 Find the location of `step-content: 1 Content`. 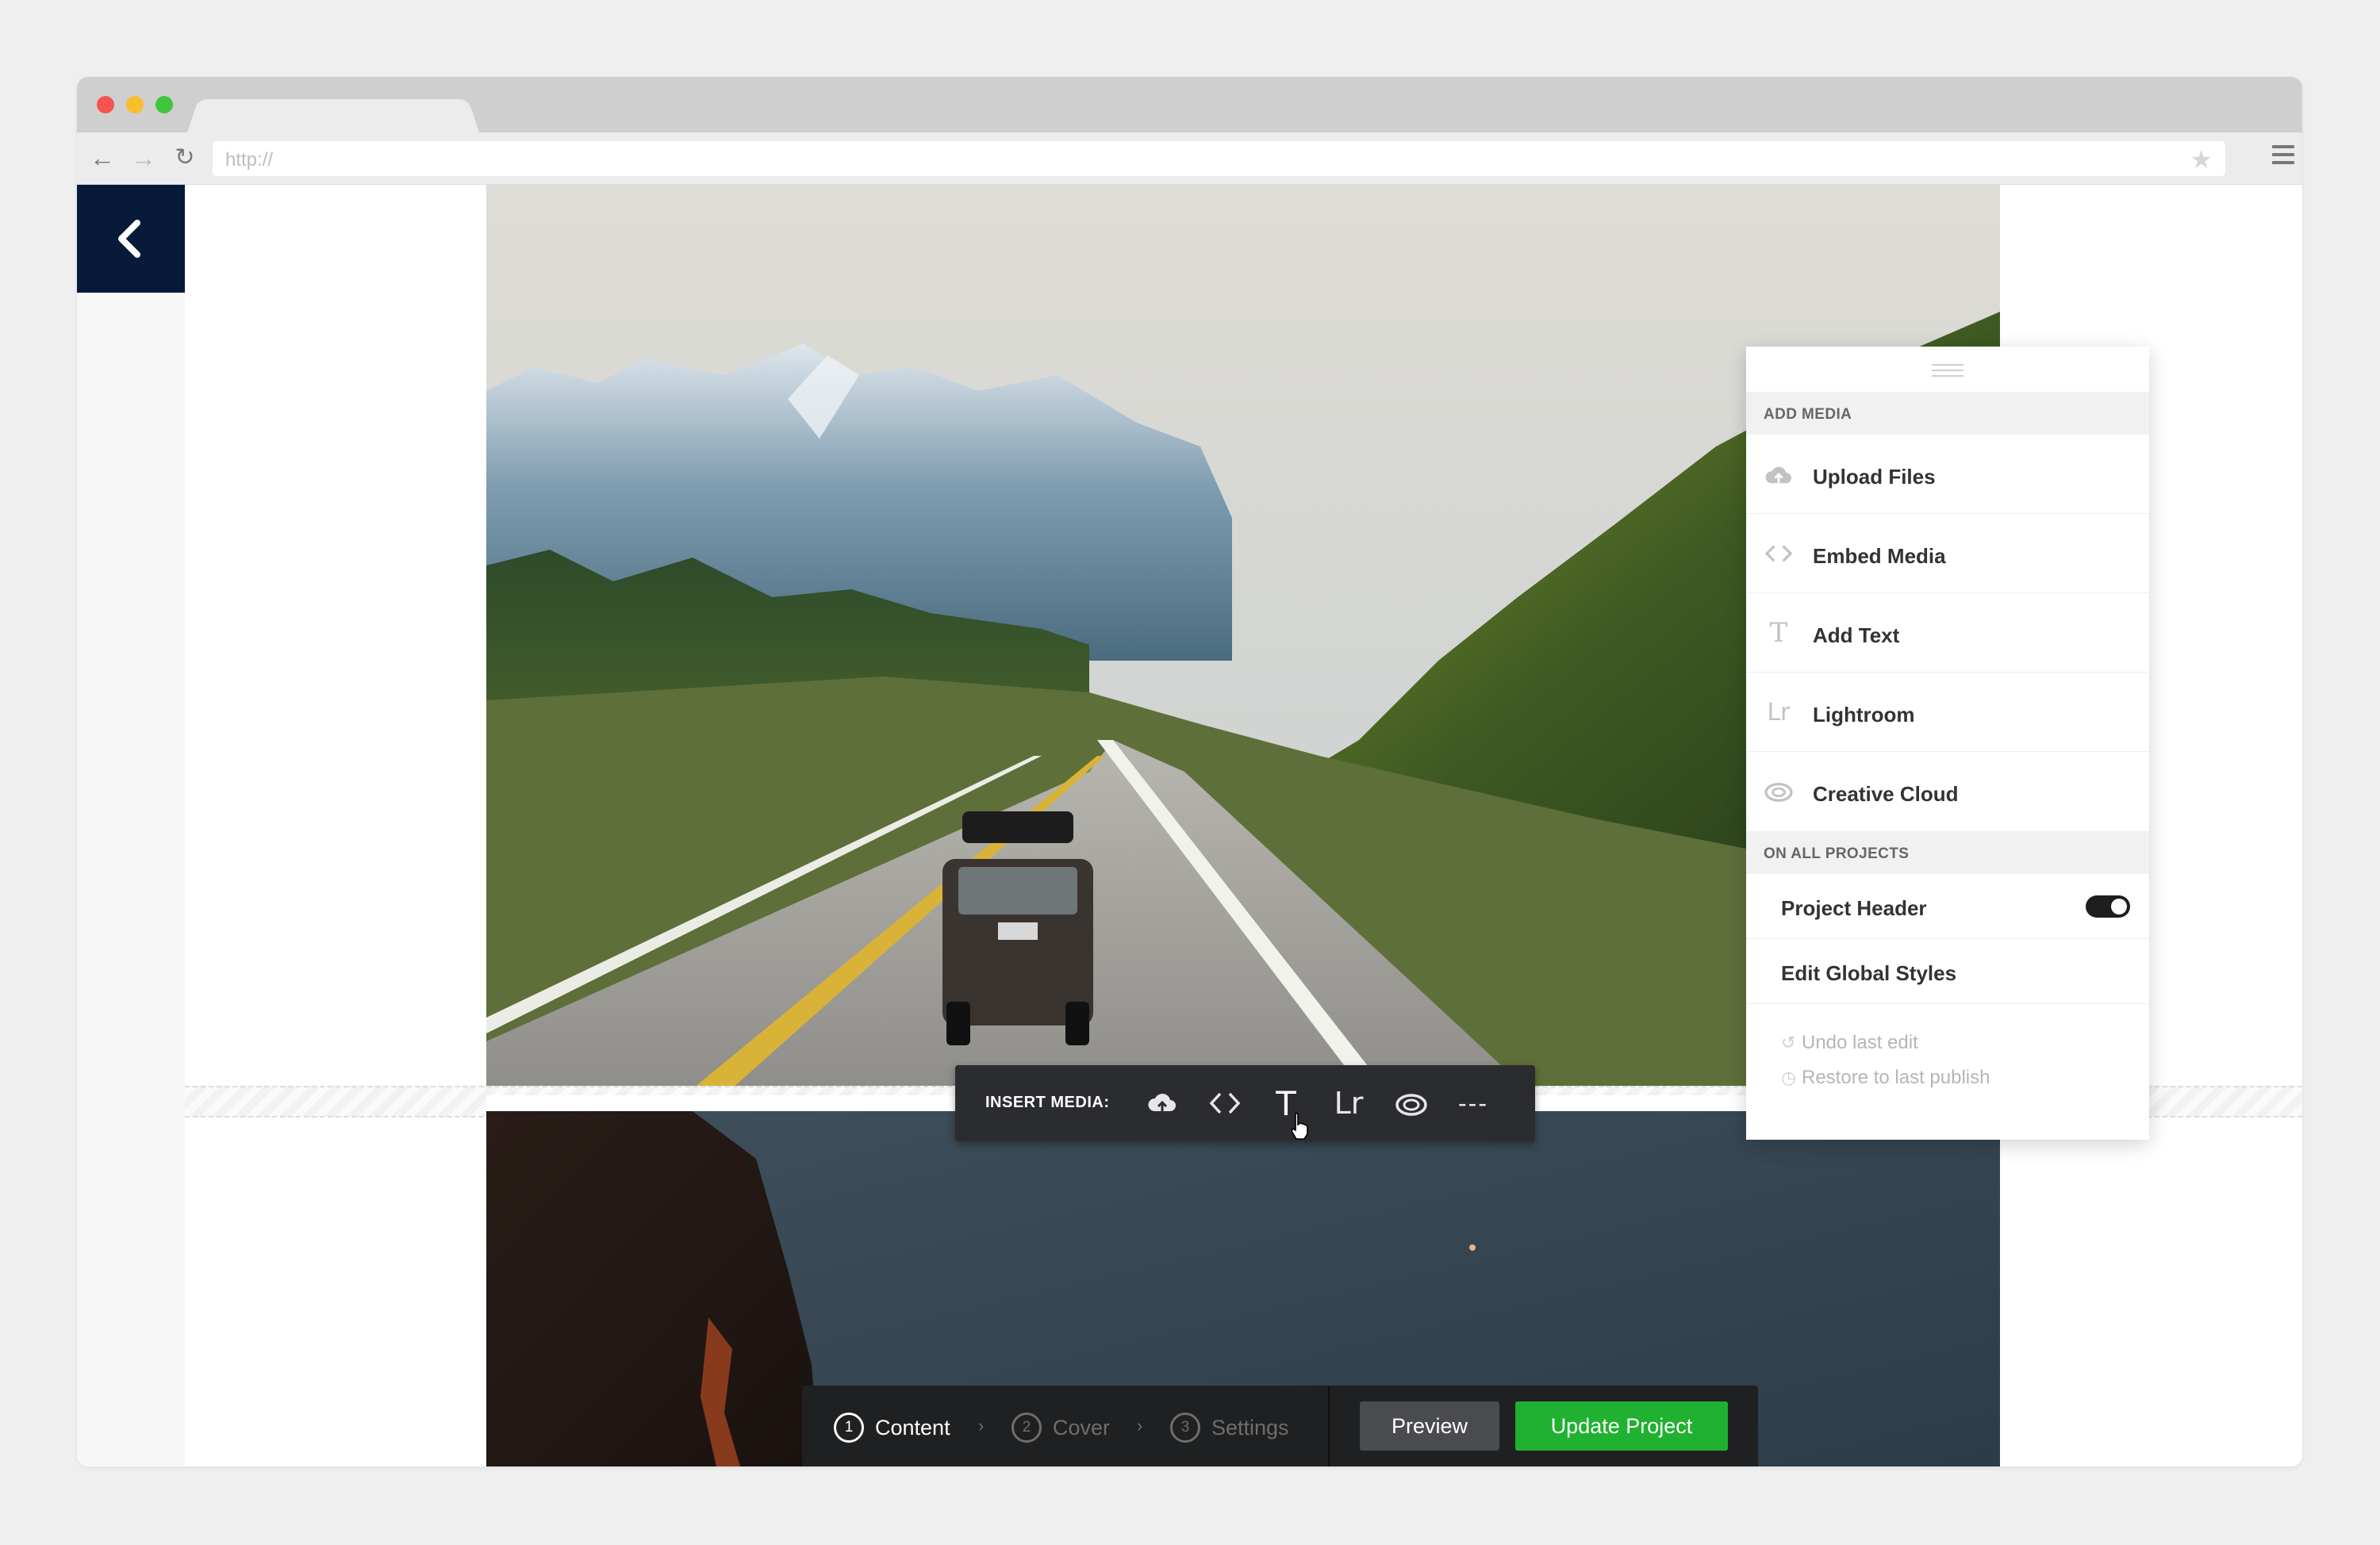

step-content: 1 Content is located at coordinates (892, 1428).